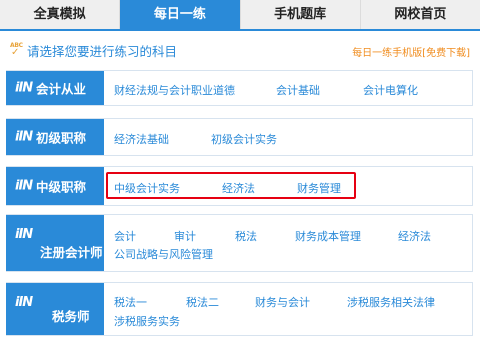  Describe the element at coordinates (411, 51) in the screenshot. I see `mobile-download-link: 每日一练手机版[免费下载]` at that location.